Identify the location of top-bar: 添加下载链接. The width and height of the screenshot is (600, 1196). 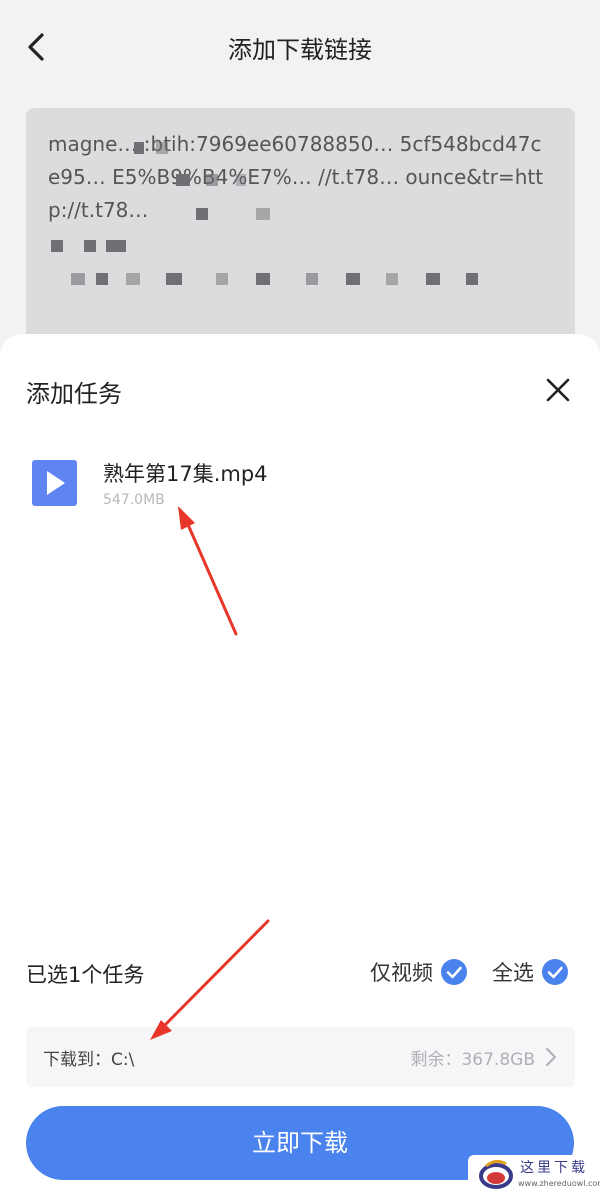
(300, 48).